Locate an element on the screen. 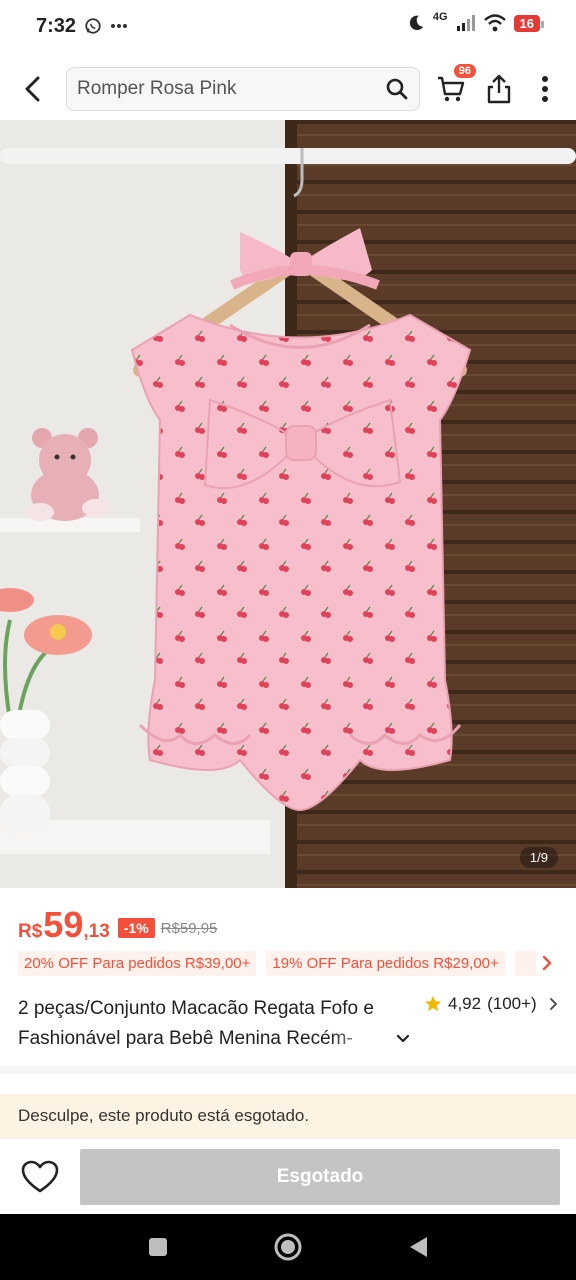 The width and height of the screenshot is (576, 1280). recents-icon is located at coordinates (158, 1247).